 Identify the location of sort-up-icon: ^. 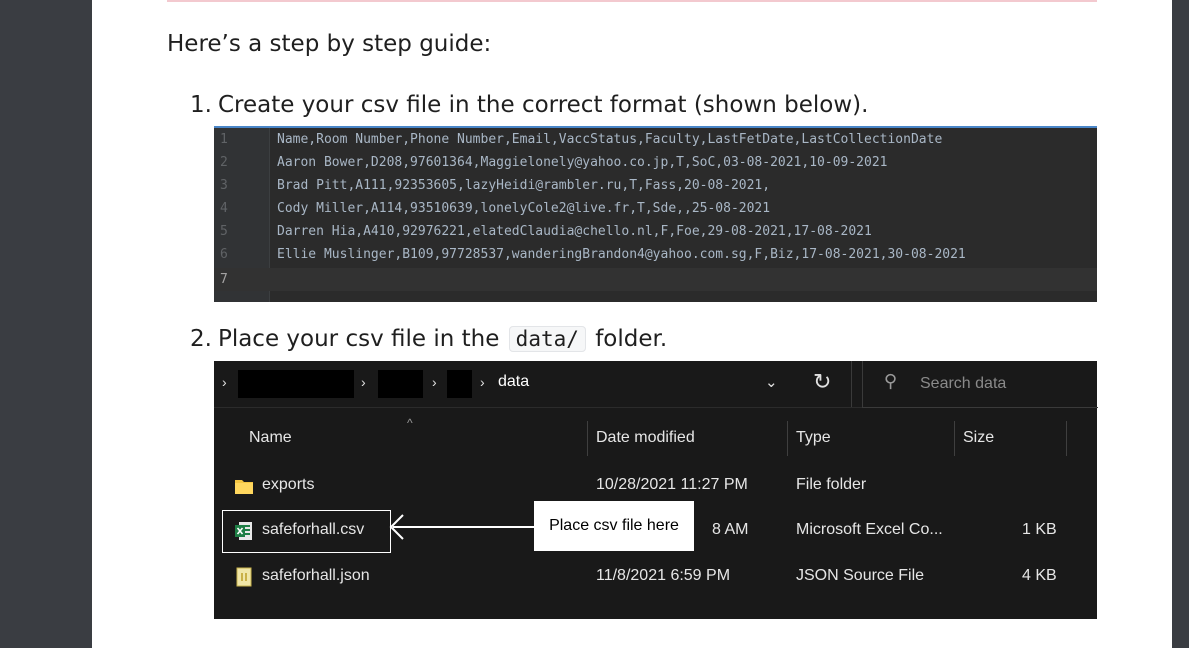
(410, 423).